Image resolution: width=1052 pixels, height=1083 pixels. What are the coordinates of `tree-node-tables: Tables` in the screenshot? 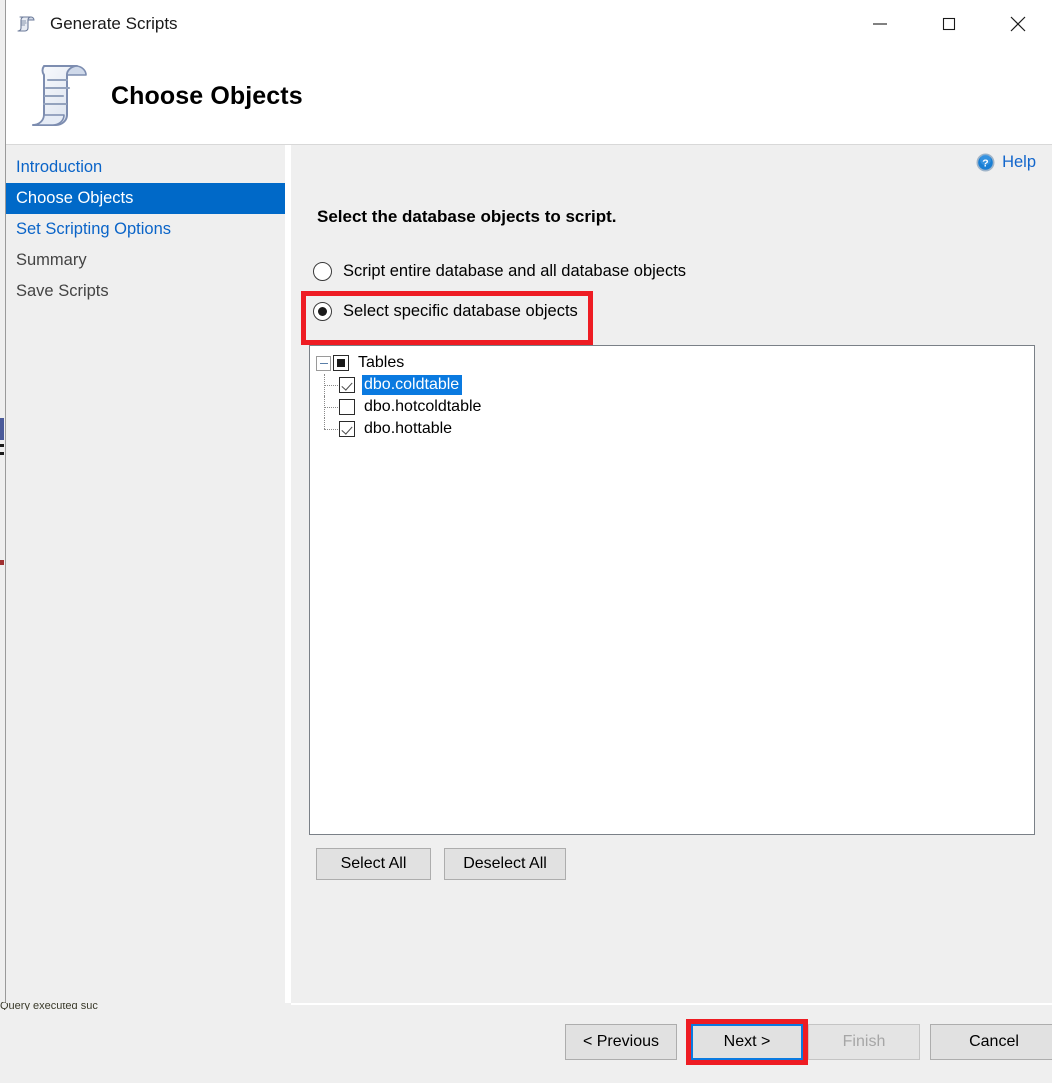 It's located at (675, 363).